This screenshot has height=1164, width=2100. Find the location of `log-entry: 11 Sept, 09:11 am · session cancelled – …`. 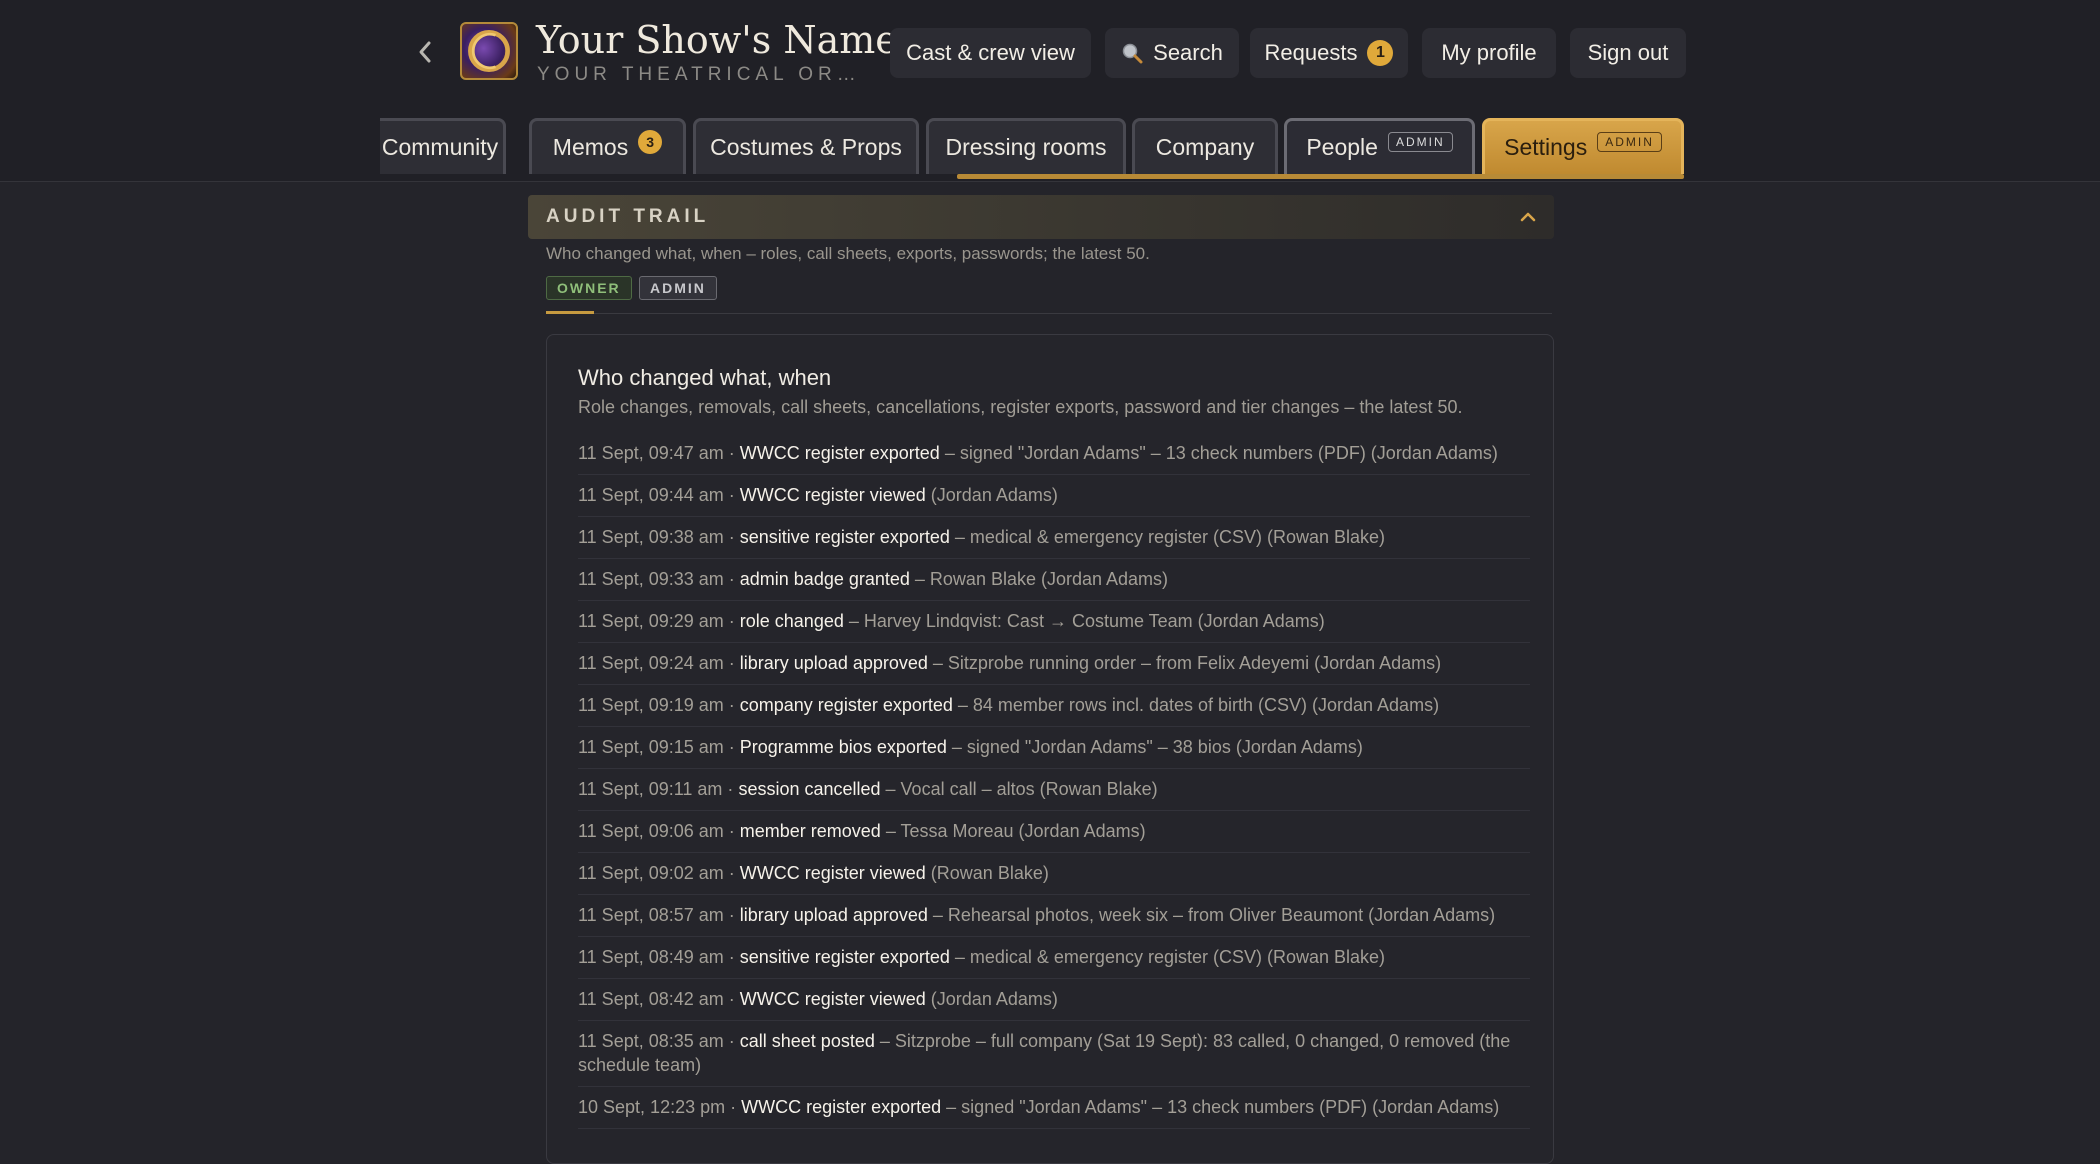

log-entry: 11 Sept, 09:11 am · session cancelled – … is located at coordinates (1054, 790).